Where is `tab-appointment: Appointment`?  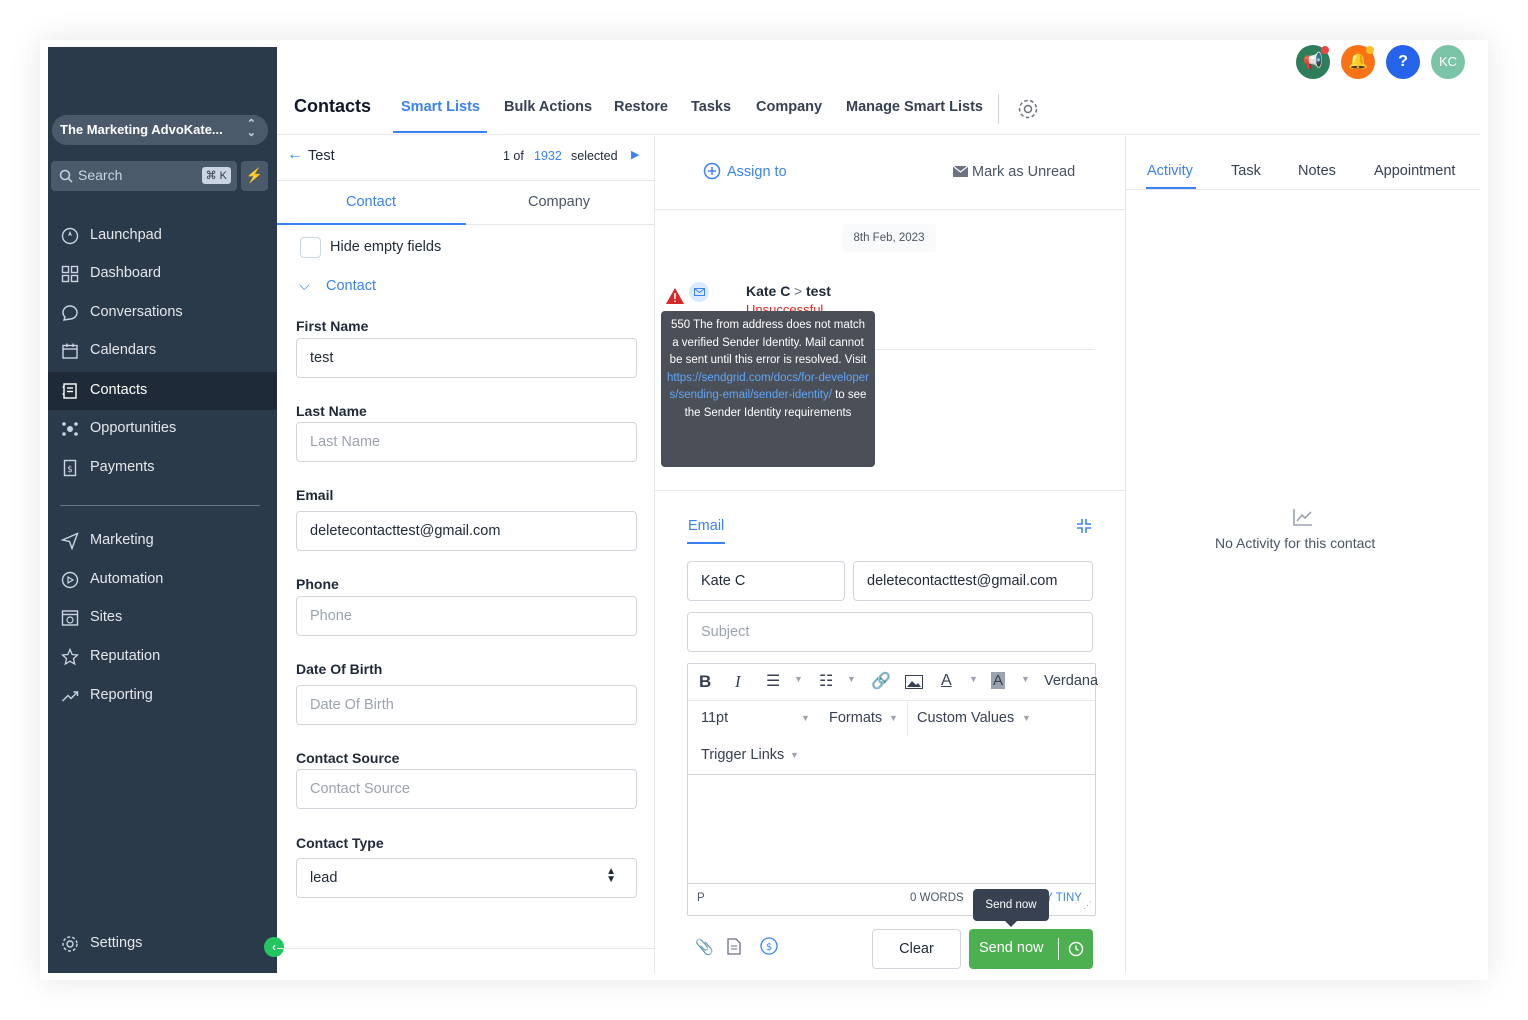 tab-appointment: Appointment is located at coordinates (1414, 171).